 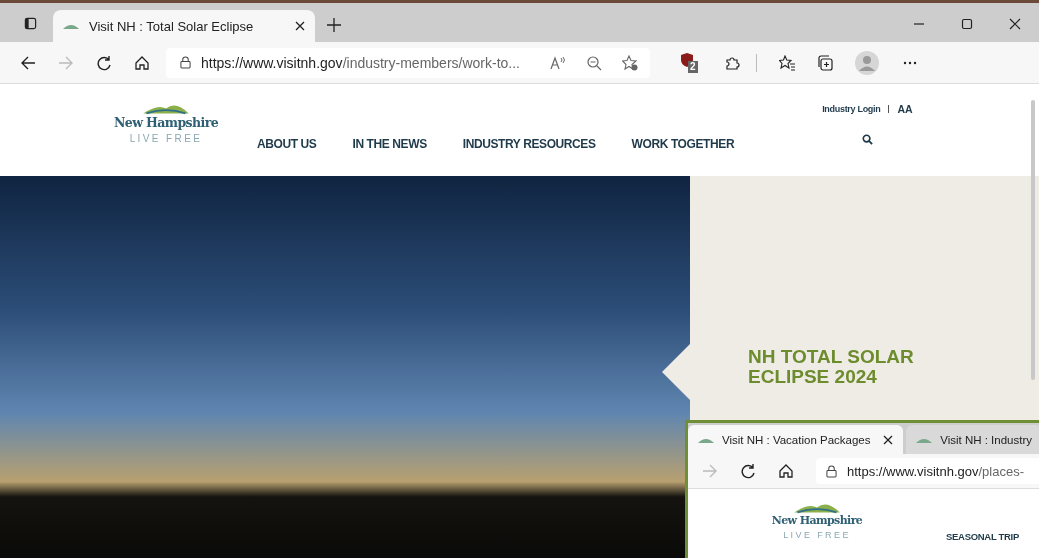 I want to click on maximize-icon, so click(x=967, y=24).